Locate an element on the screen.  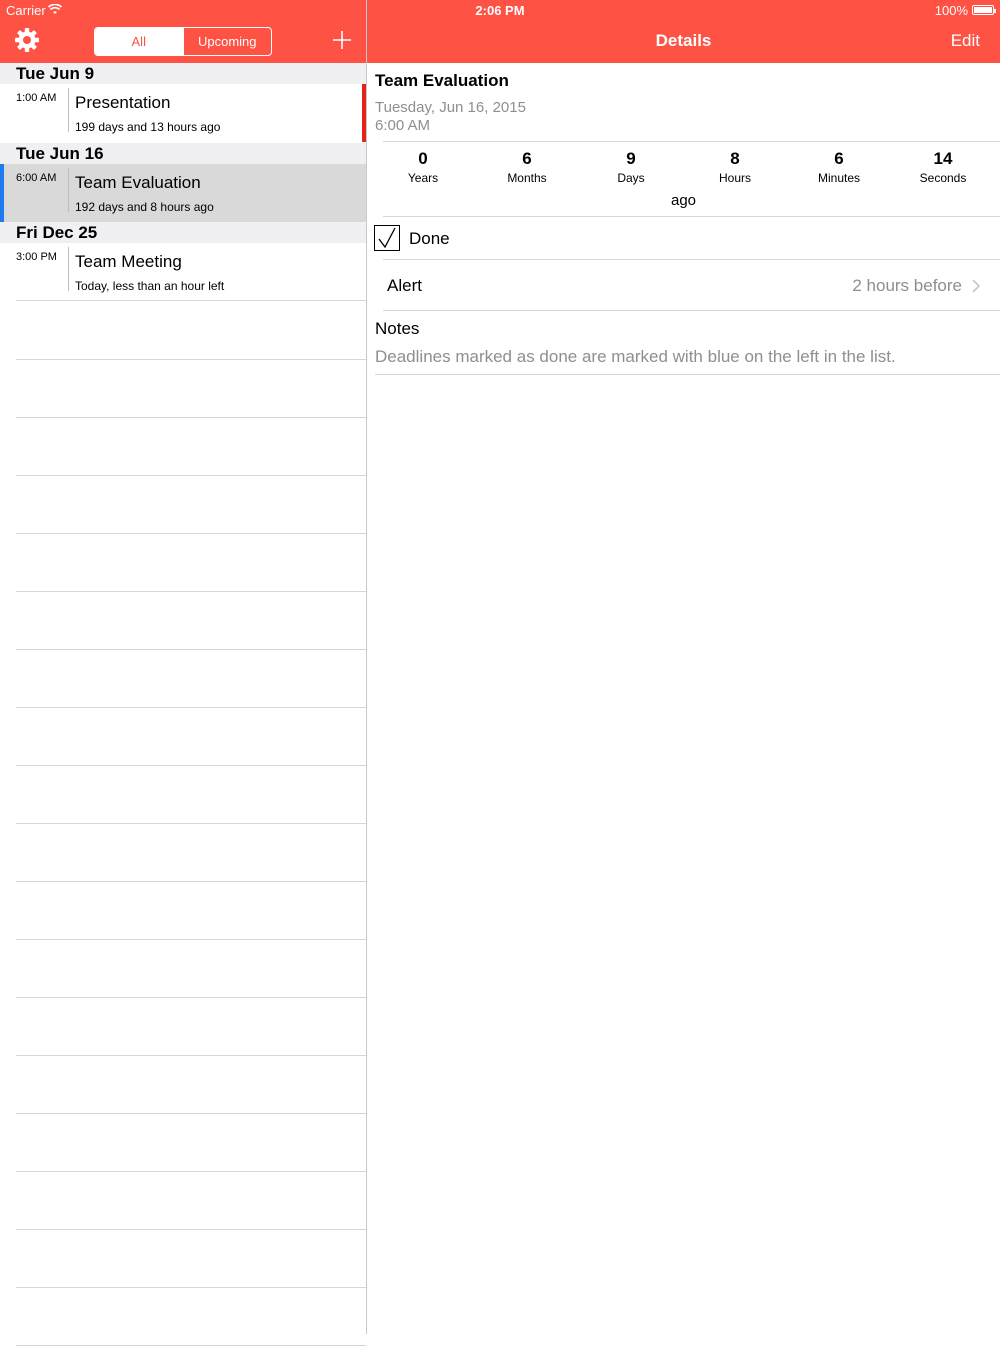
countdown-days: 9 Days is located at coordinates (631, 167).